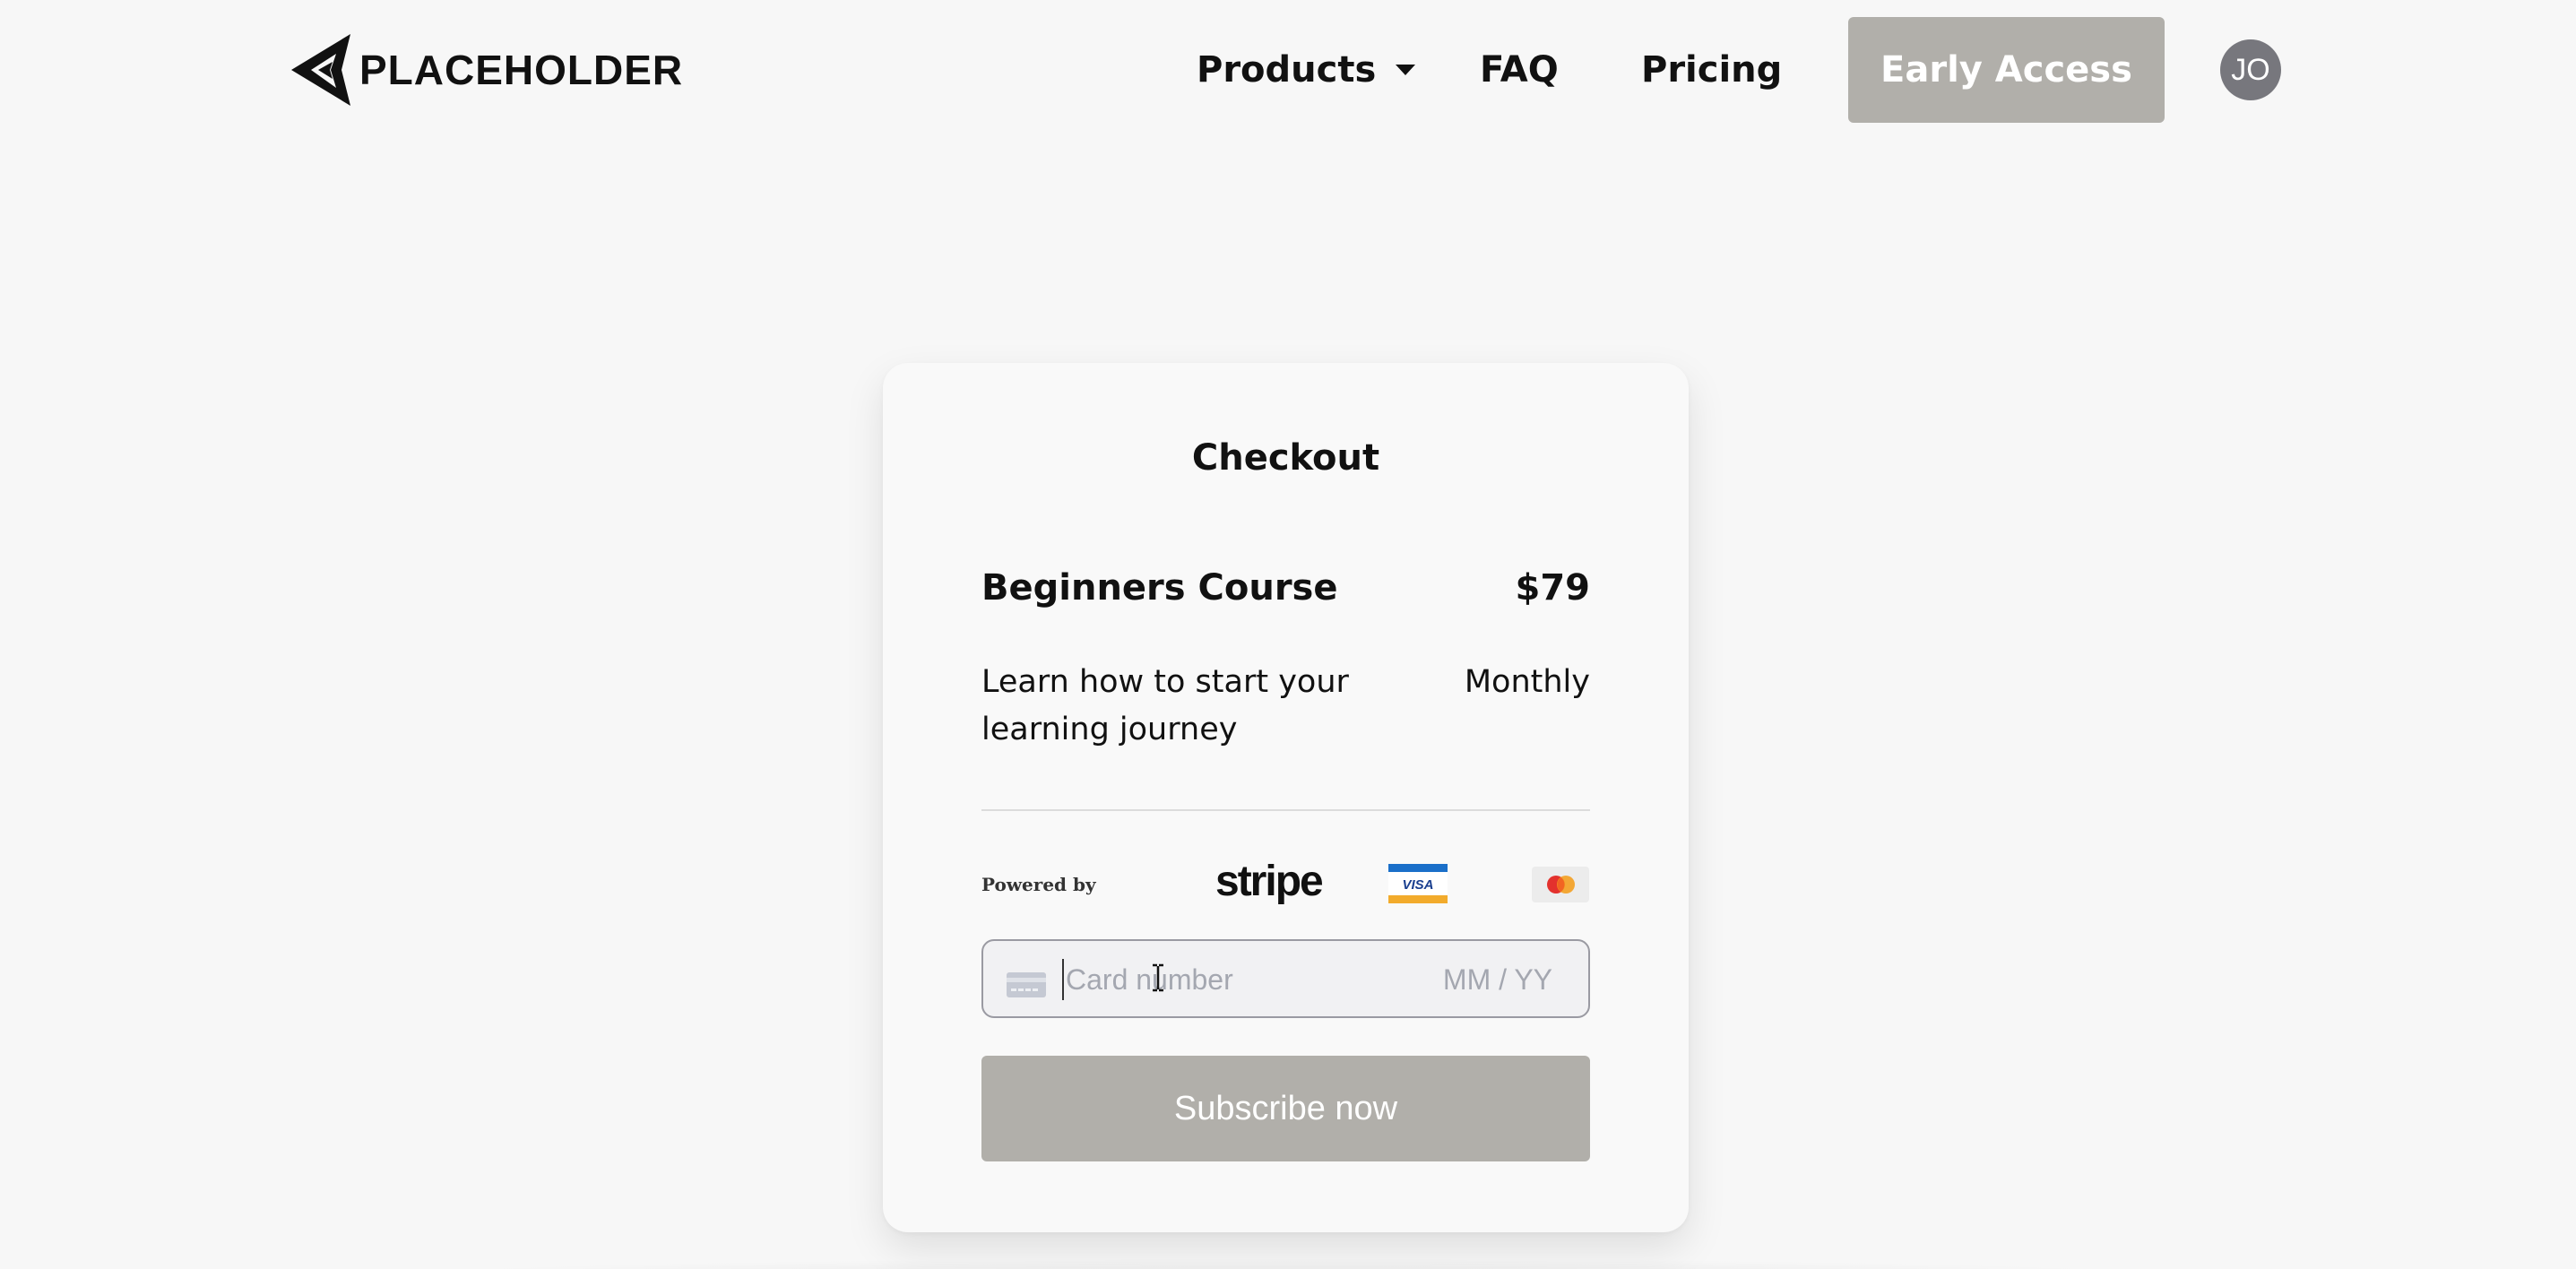 This screenshot has height=1269, width=2576. I want to click on nav-faq: FAQ, so click(1519, 70).